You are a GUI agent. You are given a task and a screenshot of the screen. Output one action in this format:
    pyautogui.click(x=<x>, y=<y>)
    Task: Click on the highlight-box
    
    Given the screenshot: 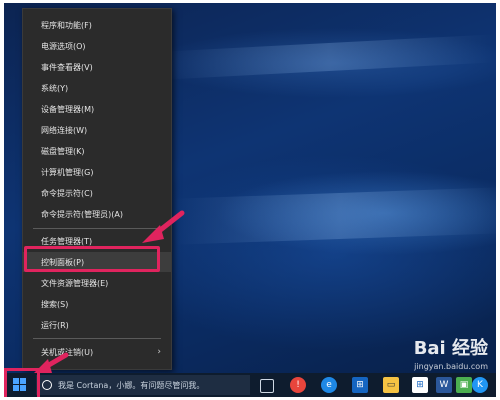 What is the action you would take?
    pyautogui.click(x=92, y=259)
    